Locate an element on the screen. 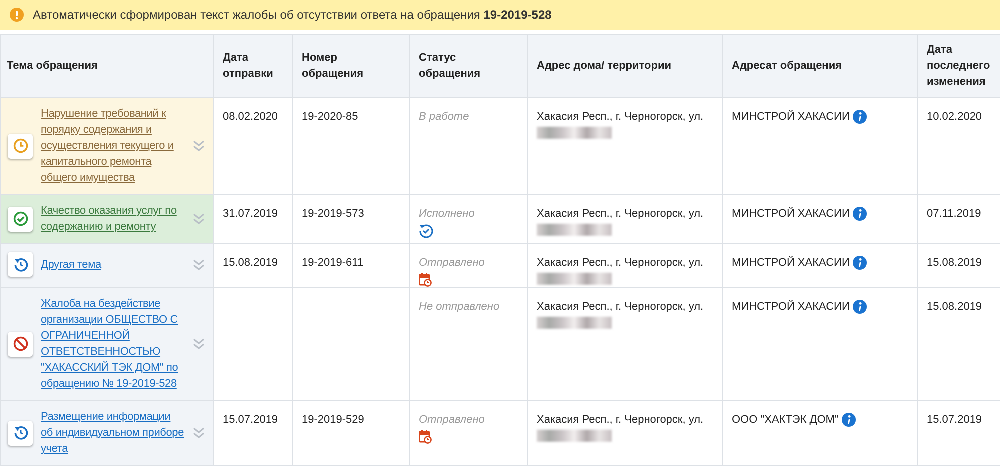 The height and width of the screenshot is (472, 1000). request-number: 19-2019-529 is located at coordinates (333, 420).